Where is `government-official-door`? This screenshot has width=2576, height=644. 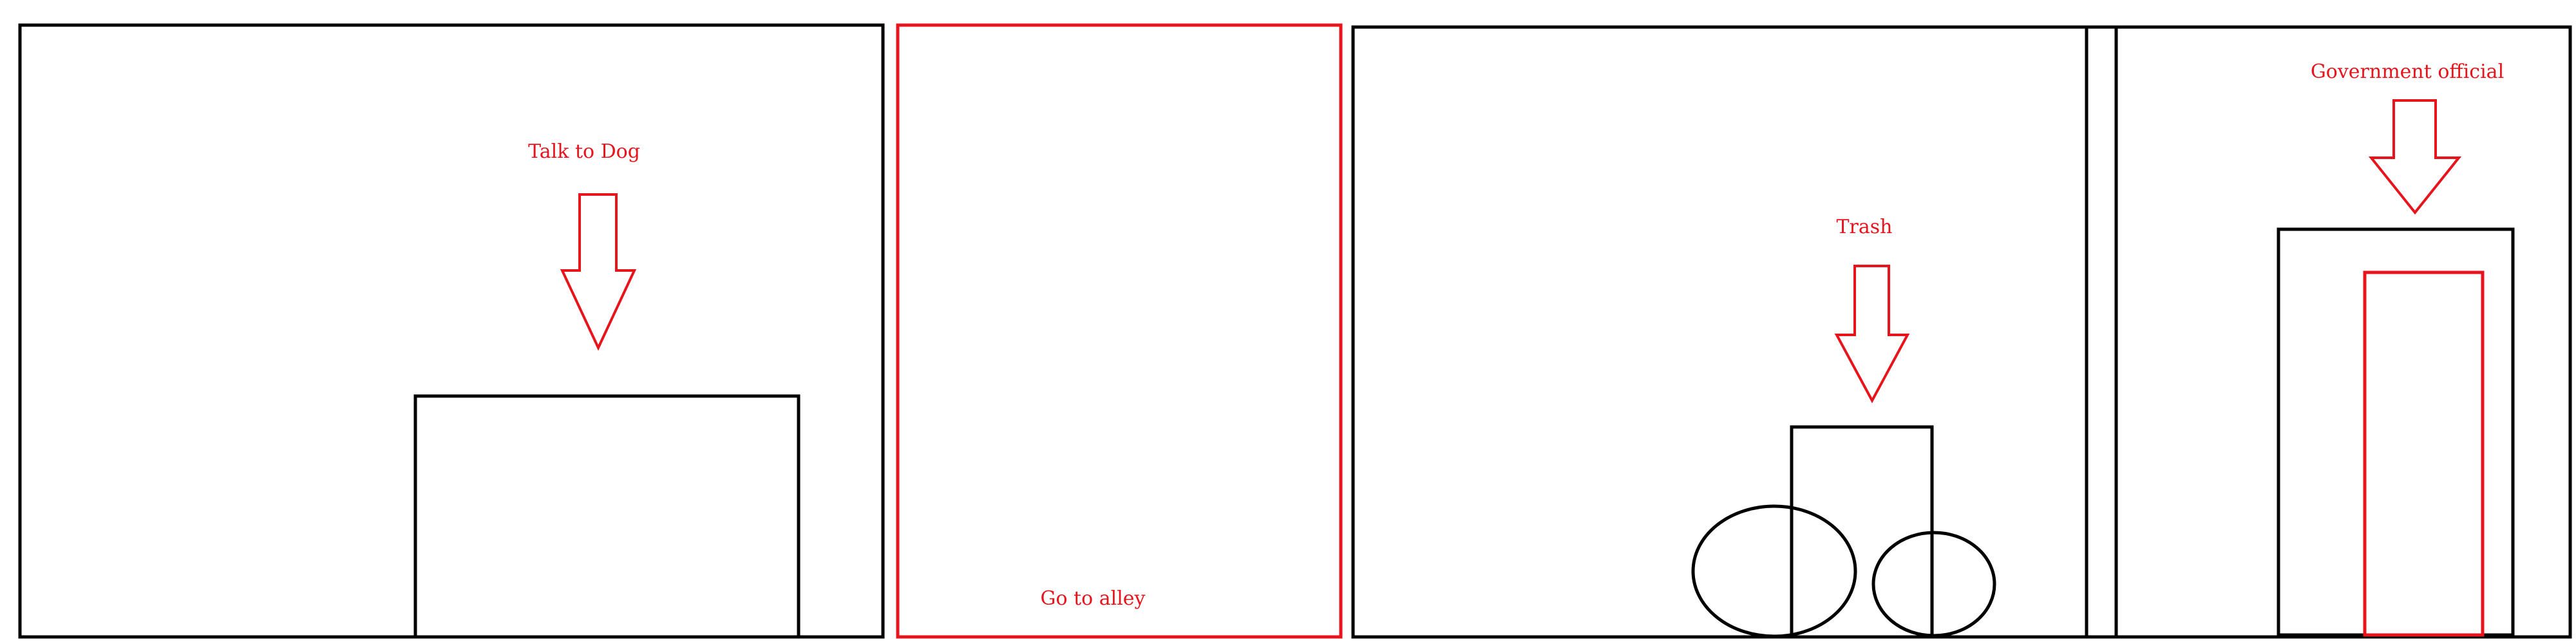 government-official-door is located at coordinates (2424, 453).